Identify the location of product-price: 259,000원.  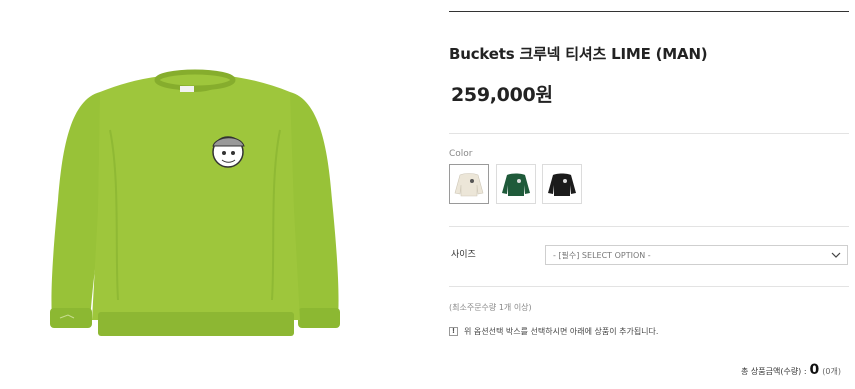
(502, 95).